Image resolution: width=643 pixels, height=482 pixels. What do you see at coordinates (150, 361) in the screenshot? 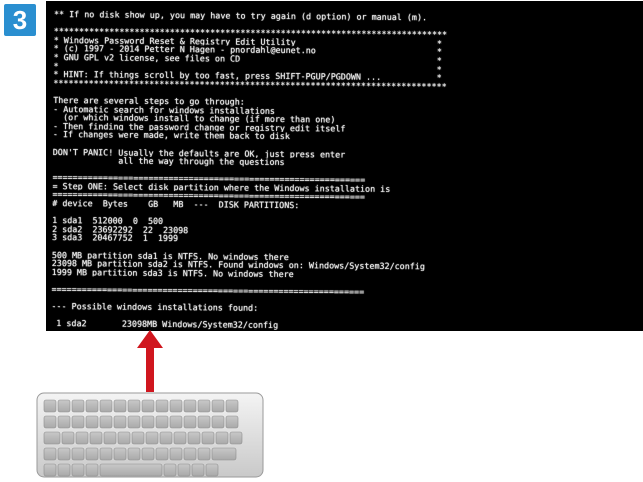
I see `red-arrow-up-icon` at bounding box center [150, 361].